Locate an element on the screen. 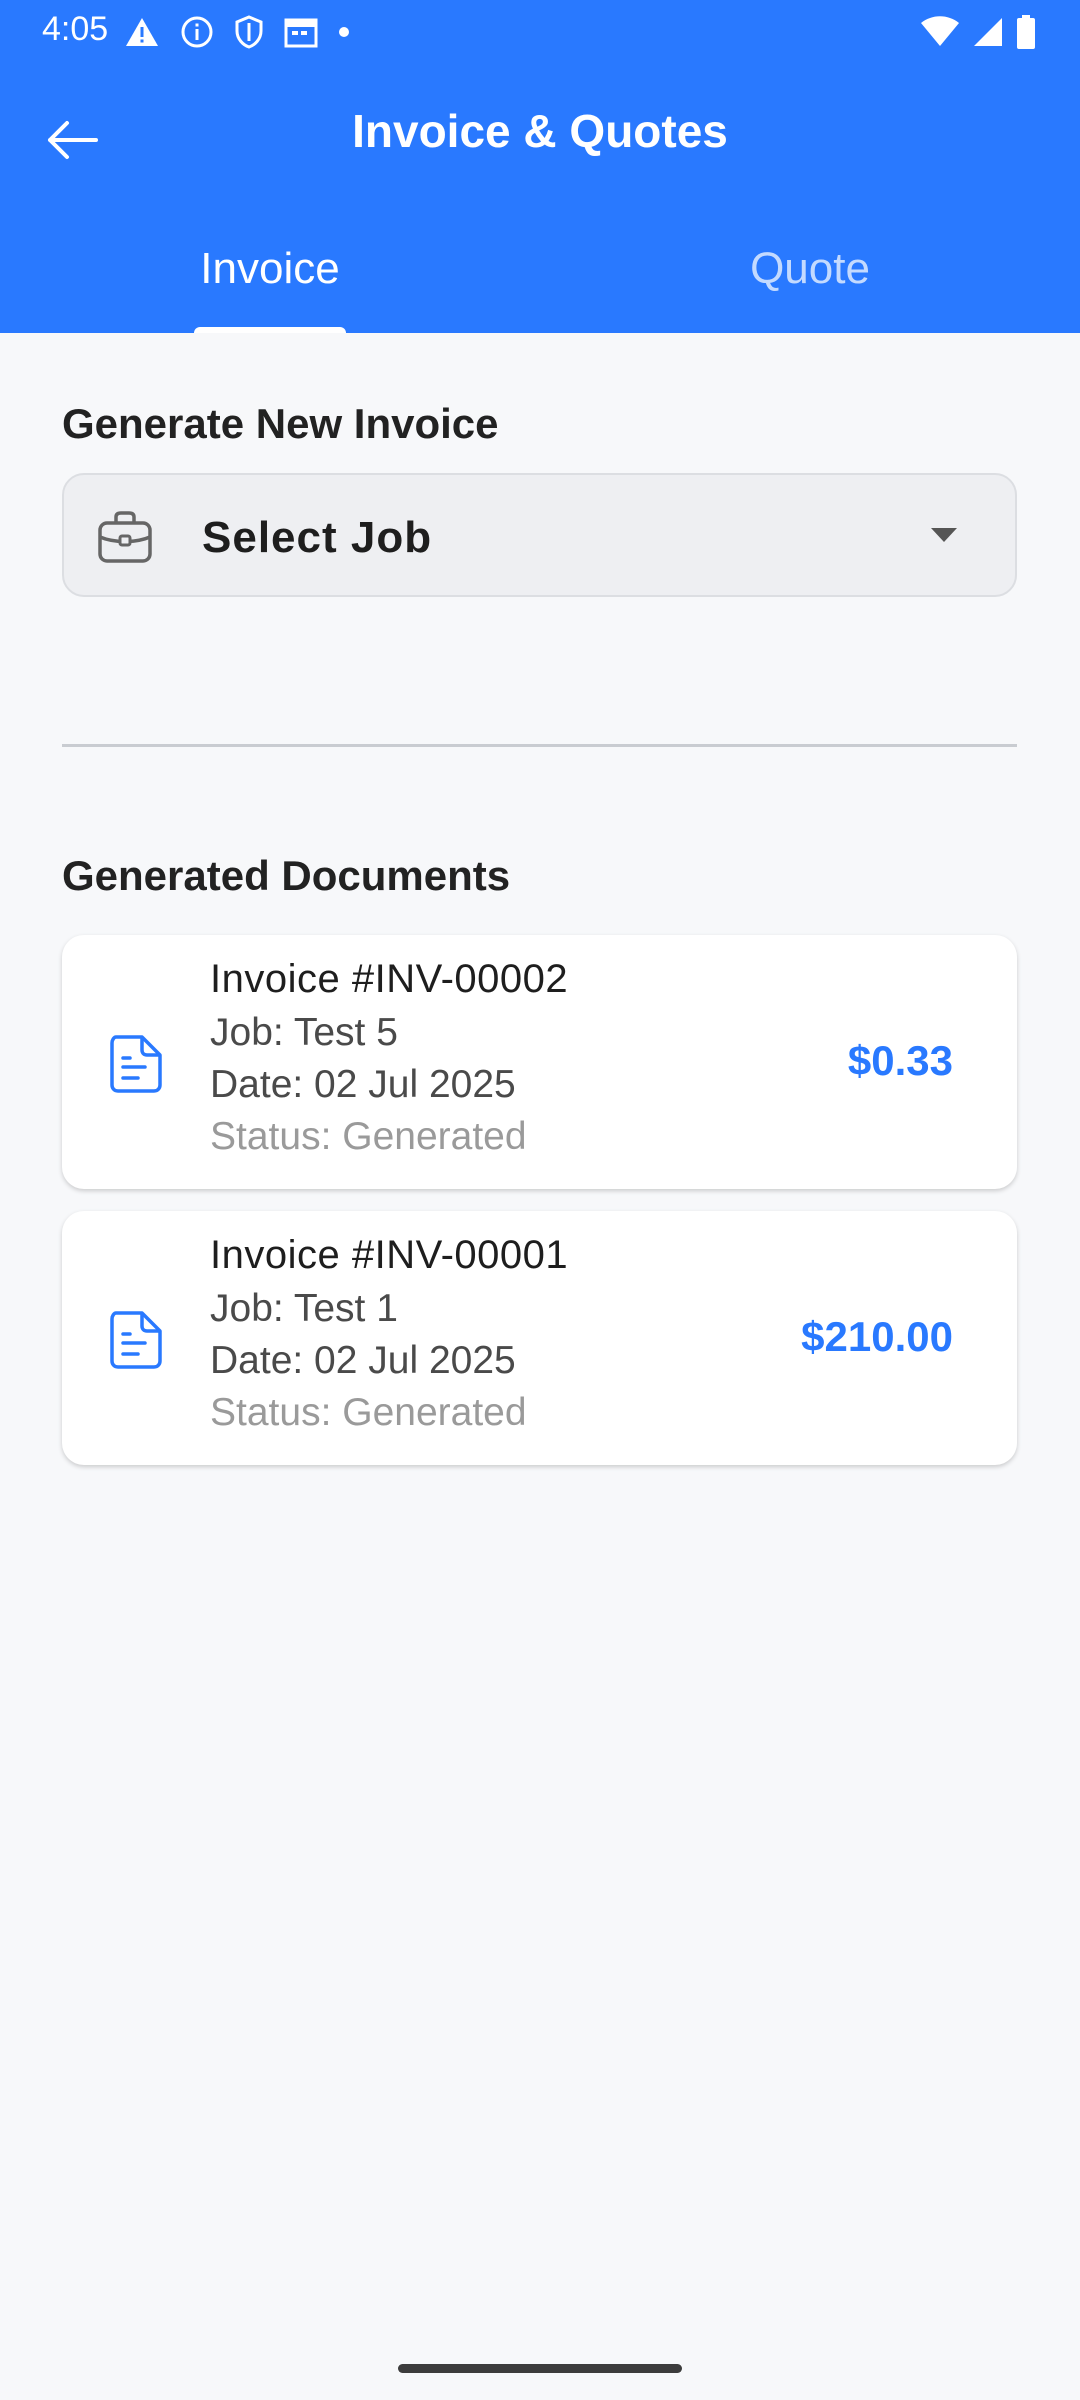  battery-icon is located at coordinates (1026, 32).